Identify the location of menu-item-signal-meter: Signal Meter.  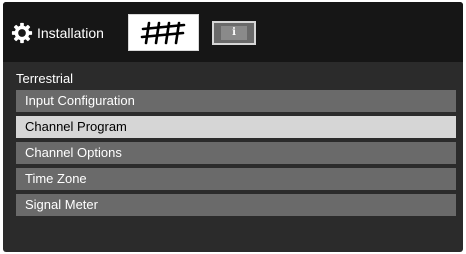
(236, 205).